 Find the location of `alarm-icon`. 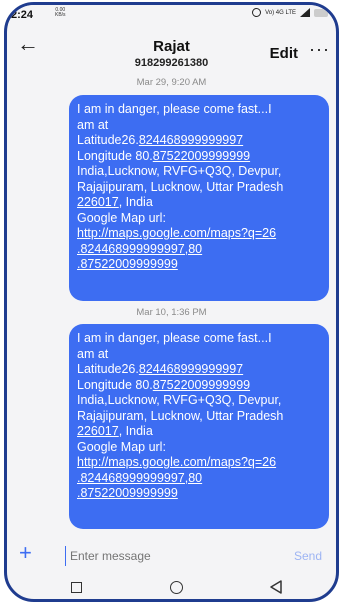

alarm-icon is located at coordinates (257, 12).